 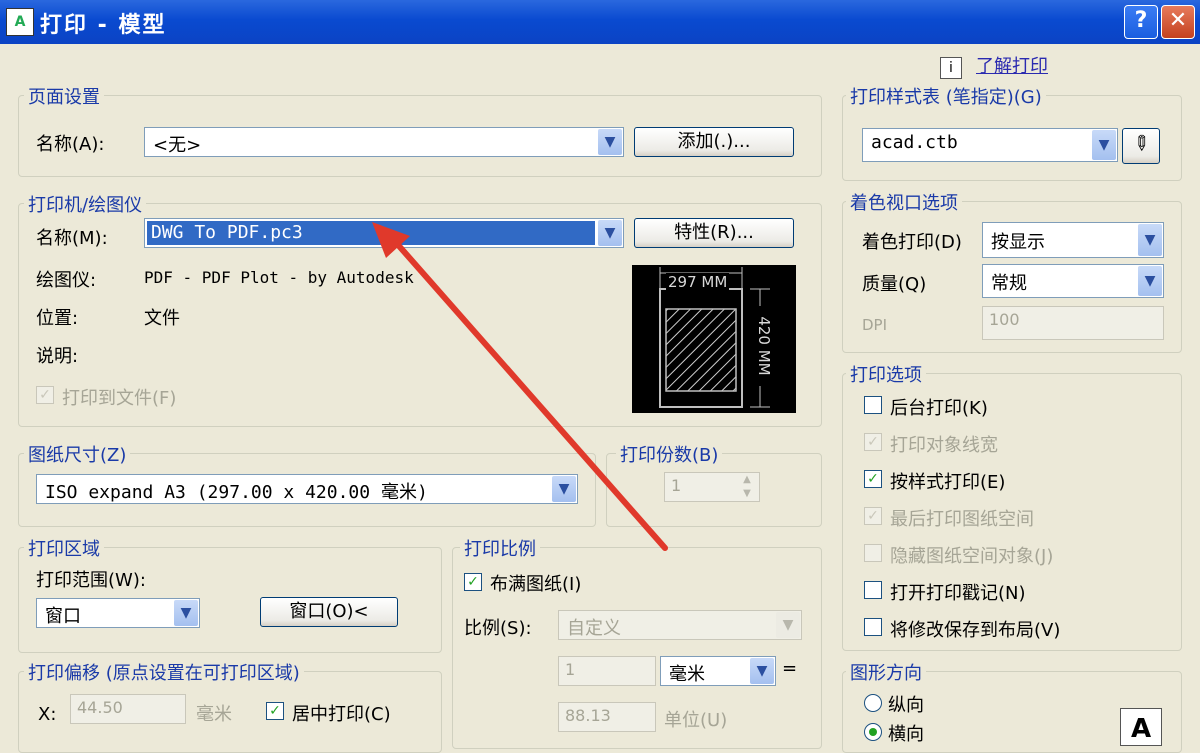 I want to click on shade-plot-combo: 按显示 ▼, so click(x=1073, y=240).